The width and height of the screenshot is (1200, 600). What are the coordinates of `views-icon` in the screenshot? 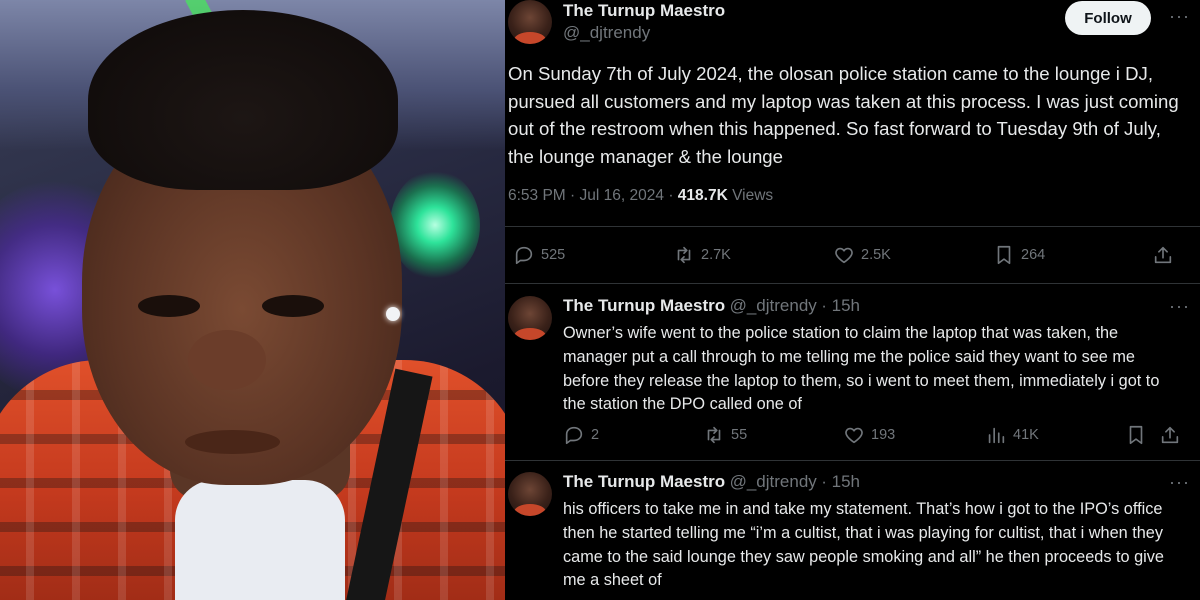 It's located at (996, 435).